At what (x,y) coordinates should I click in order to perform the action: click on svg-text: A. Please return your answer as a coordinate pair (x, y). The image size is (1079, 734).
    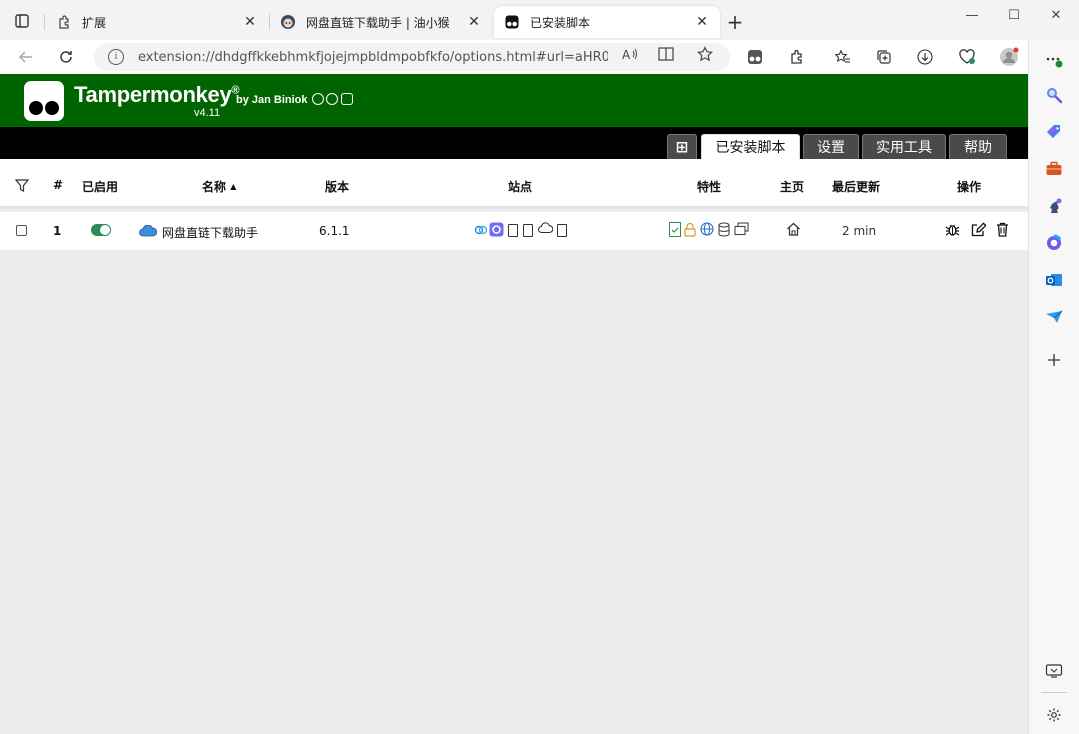
    Looking at the image, I should click on (626, 54).